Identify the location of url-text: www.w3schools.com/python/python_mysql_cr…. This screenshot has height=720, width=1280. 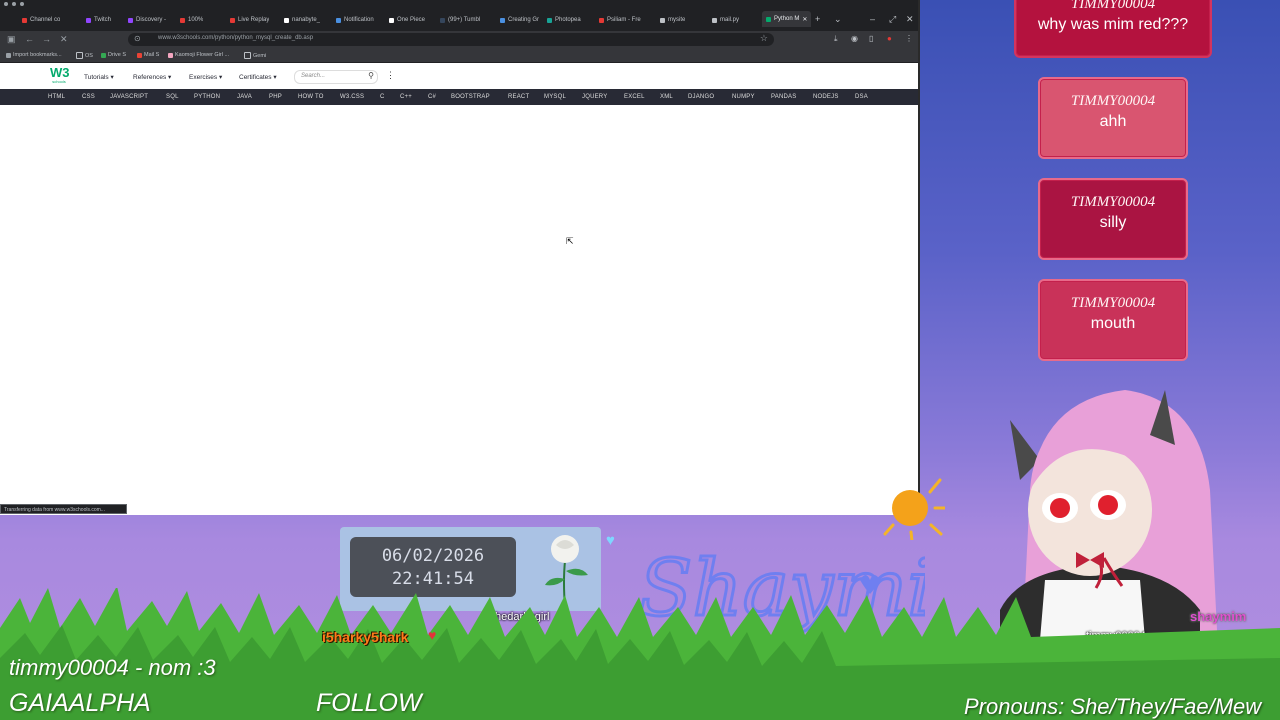
(236, 38).